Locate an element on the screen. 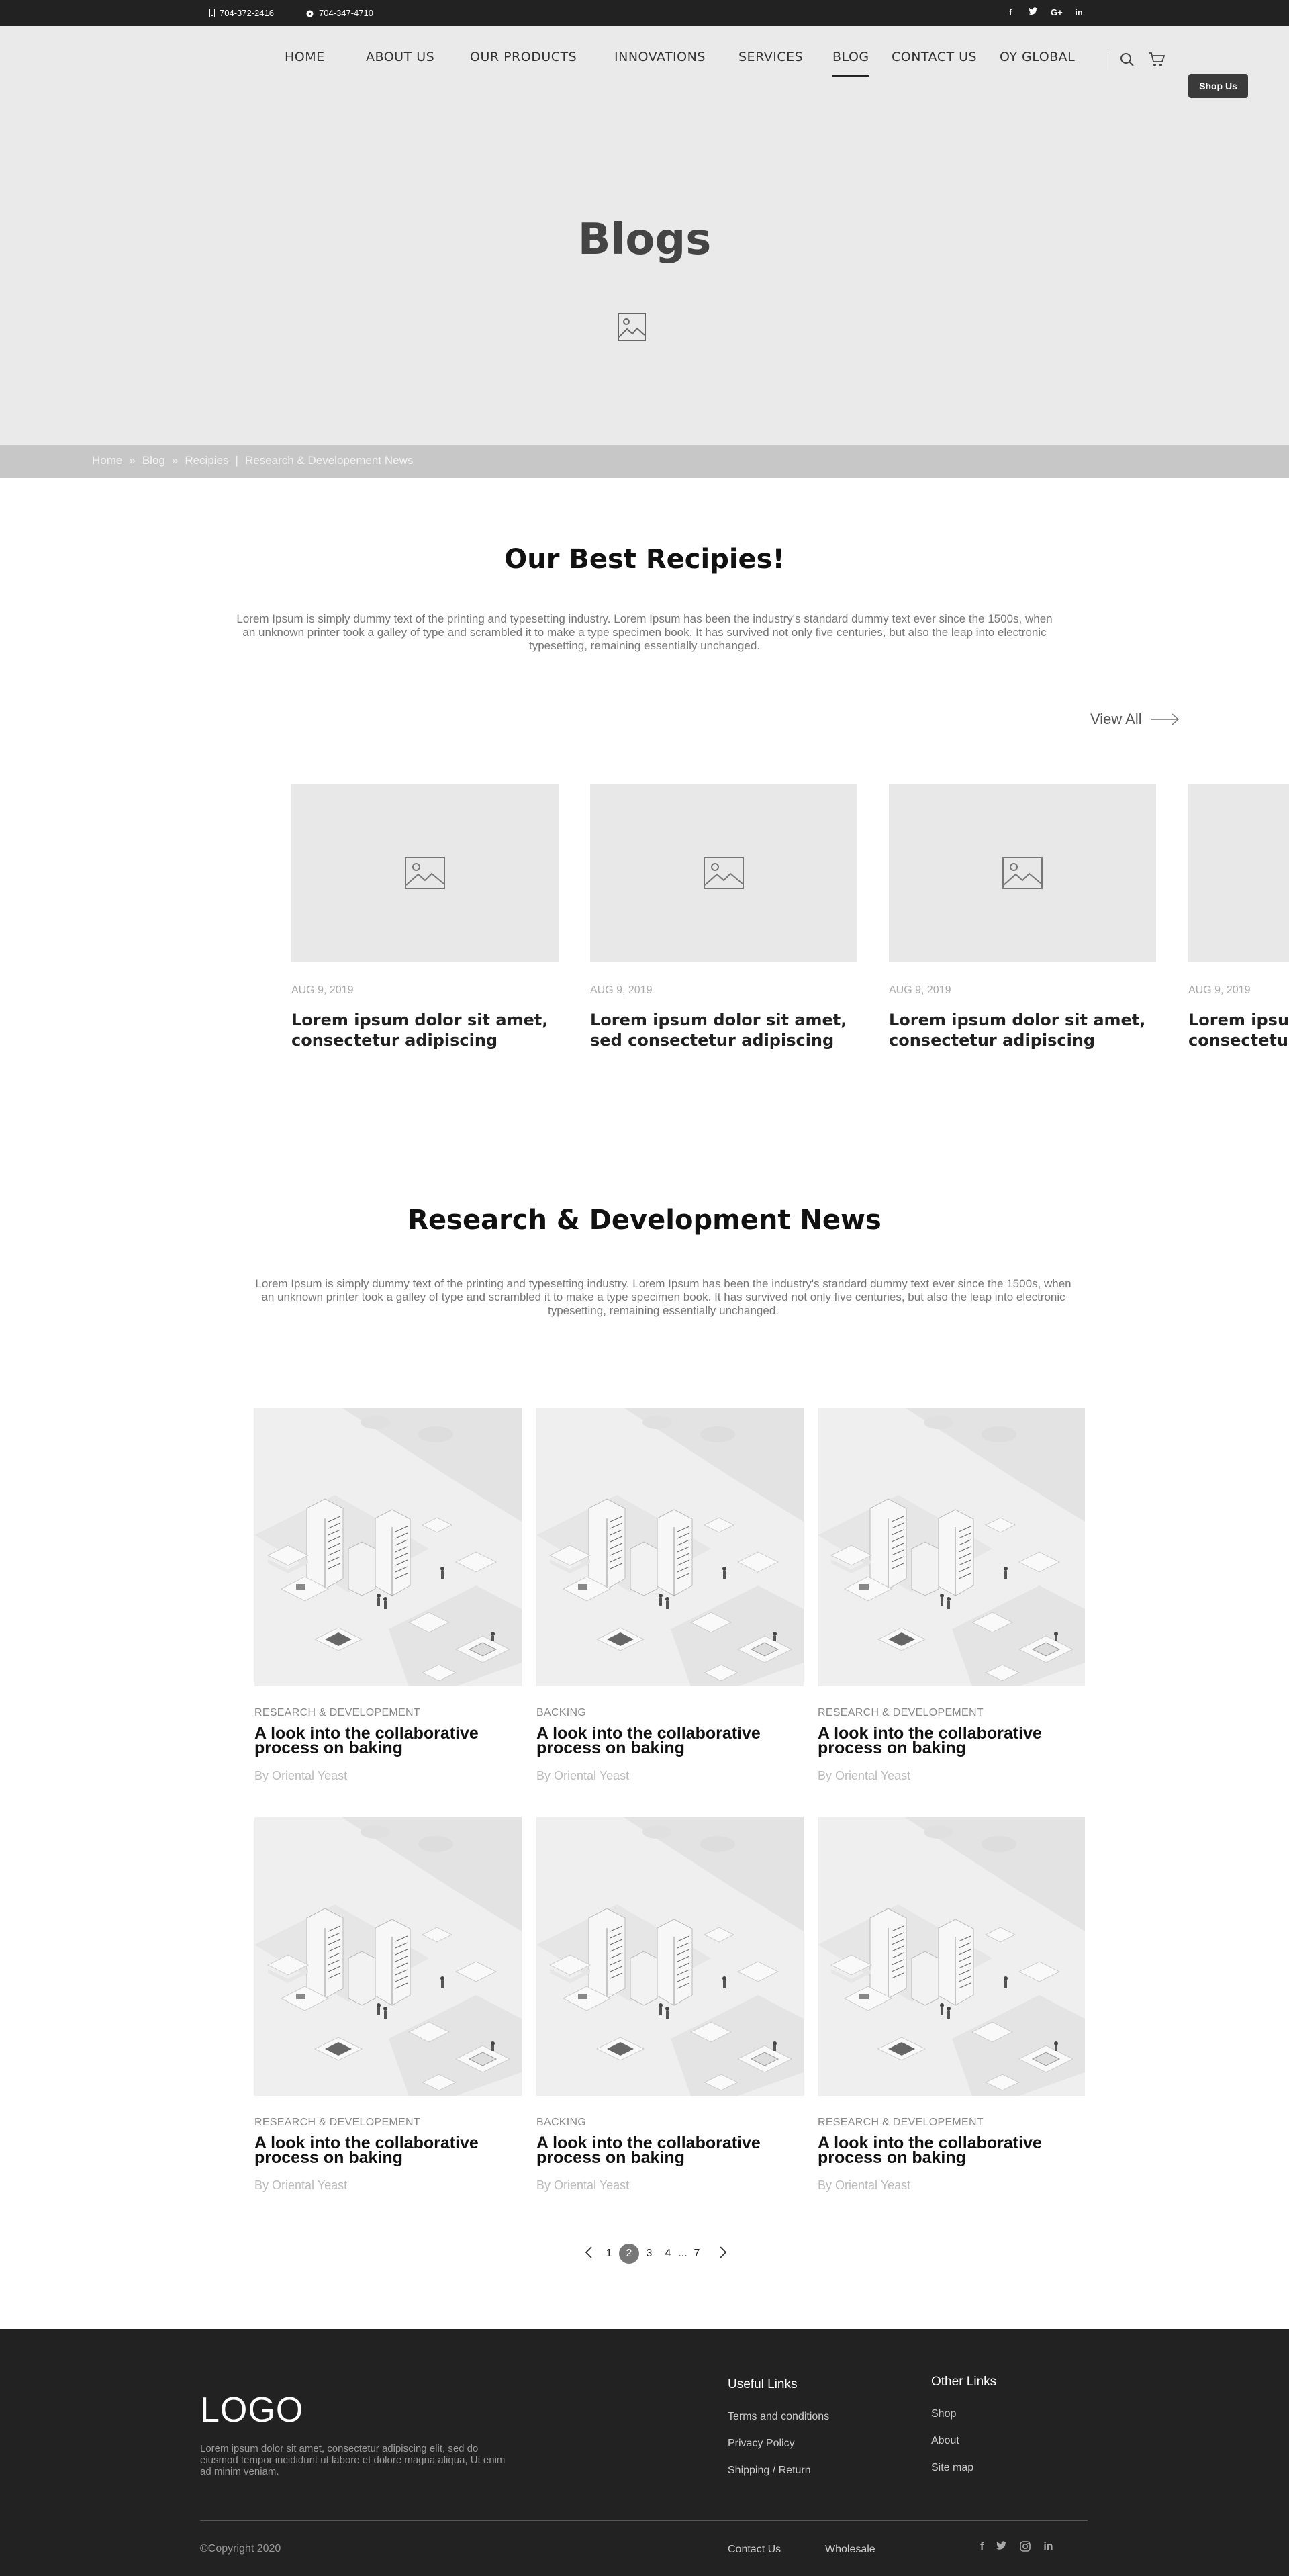 The width and height of the screenshot is (1289, 2576). footer-link-privacy: Privacy Policy is located at coordinates (761, 2444).